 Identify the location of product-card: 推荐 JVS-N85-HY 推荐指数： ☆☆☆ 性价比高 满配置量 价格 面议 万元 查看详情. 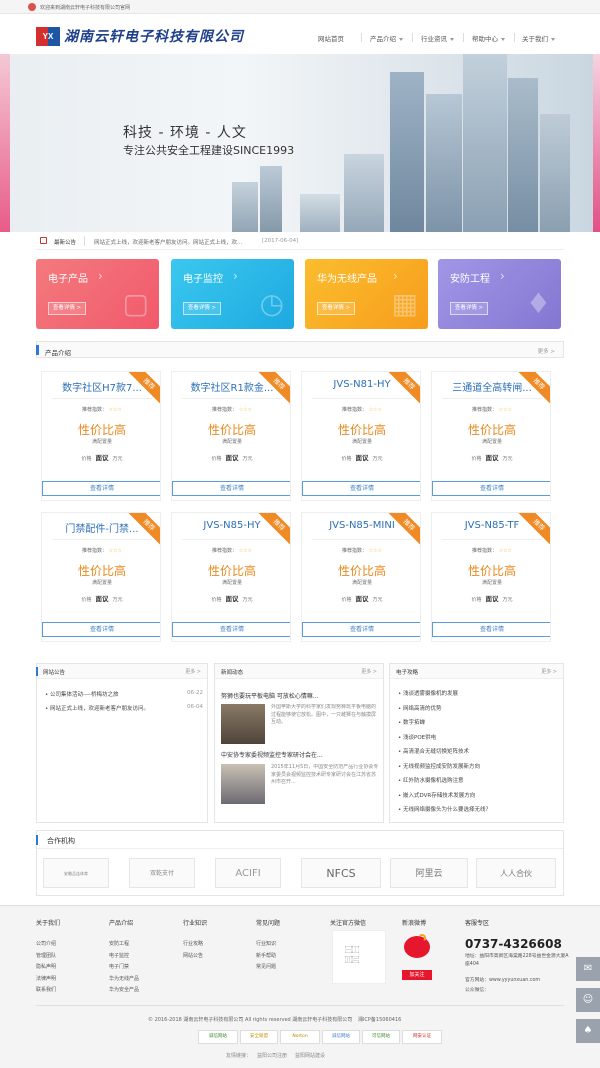
(231, 577).